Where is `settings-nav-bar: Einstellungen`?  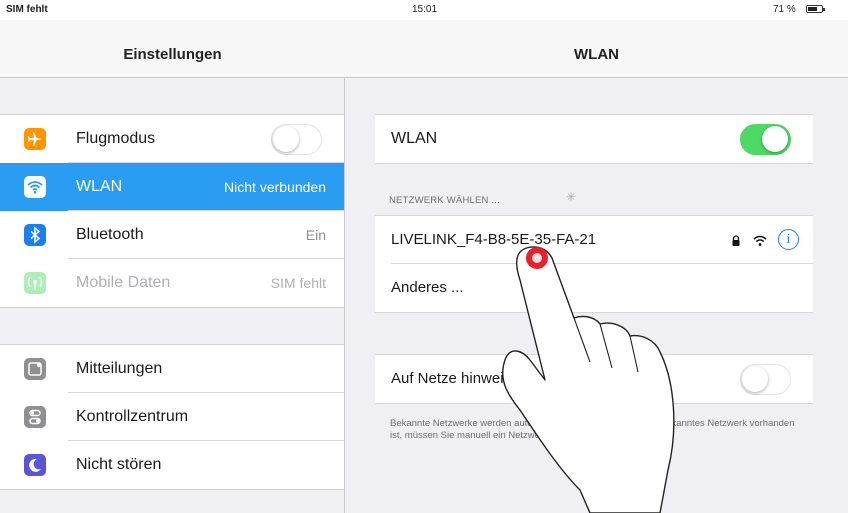
settings-nav-bar: Einstellungen is located at coordinates (172, 49).